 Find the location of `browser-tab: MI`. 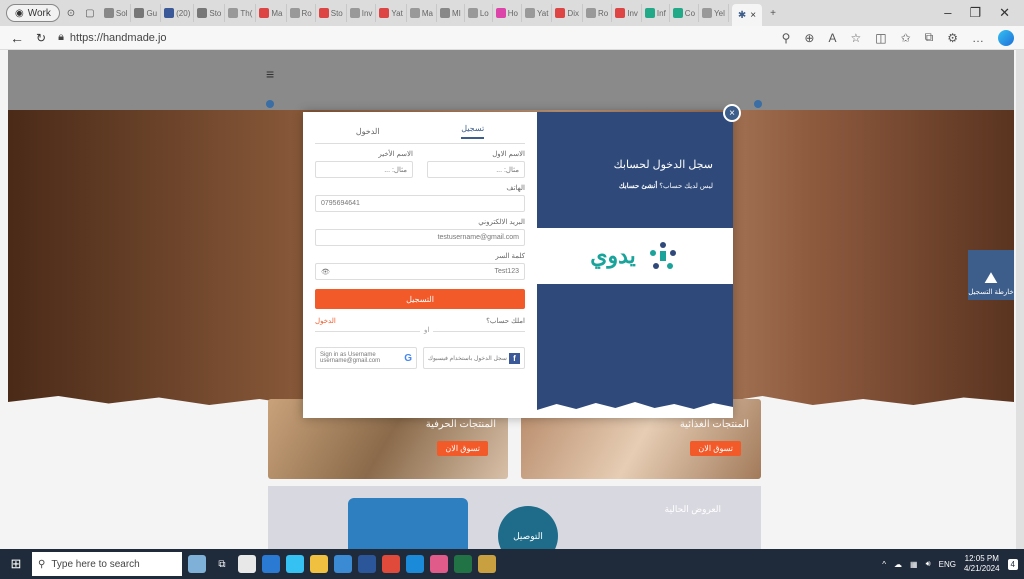

browser-tab: MI is located at coordinates (451, 13).